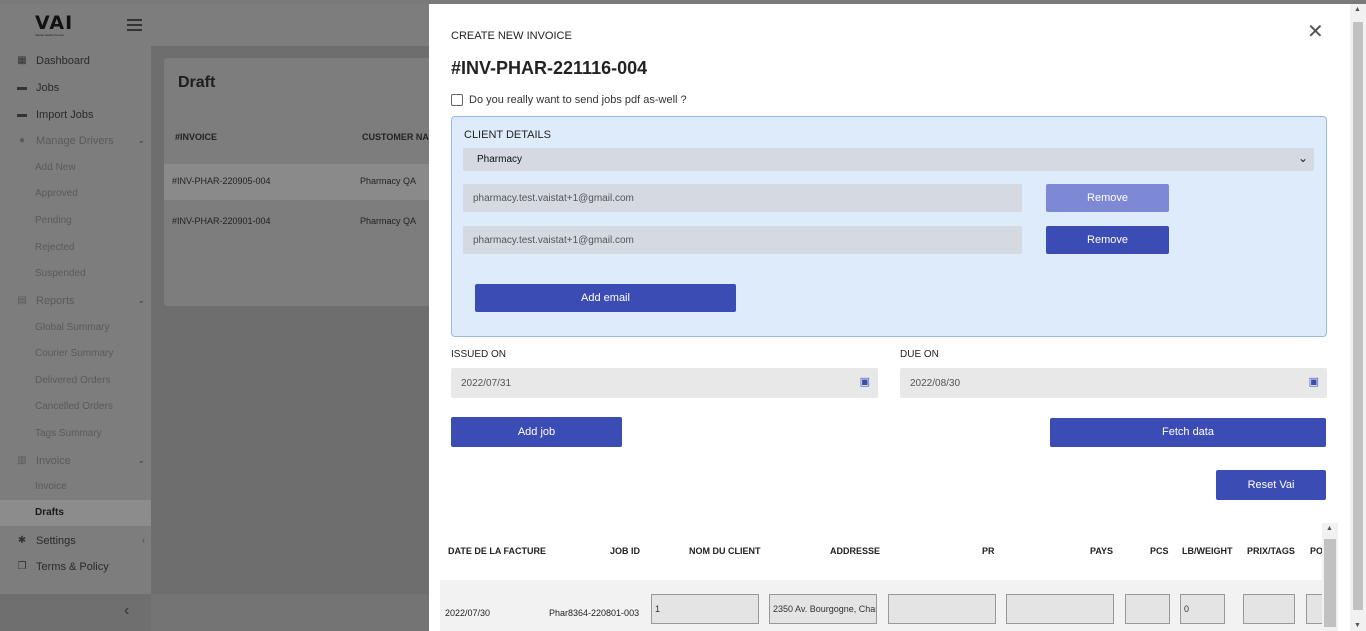  Describe the element at coordinates (75, 354) in the screenshot. I see `sidebar-item-courier-summary: Courier Summary` at that location.